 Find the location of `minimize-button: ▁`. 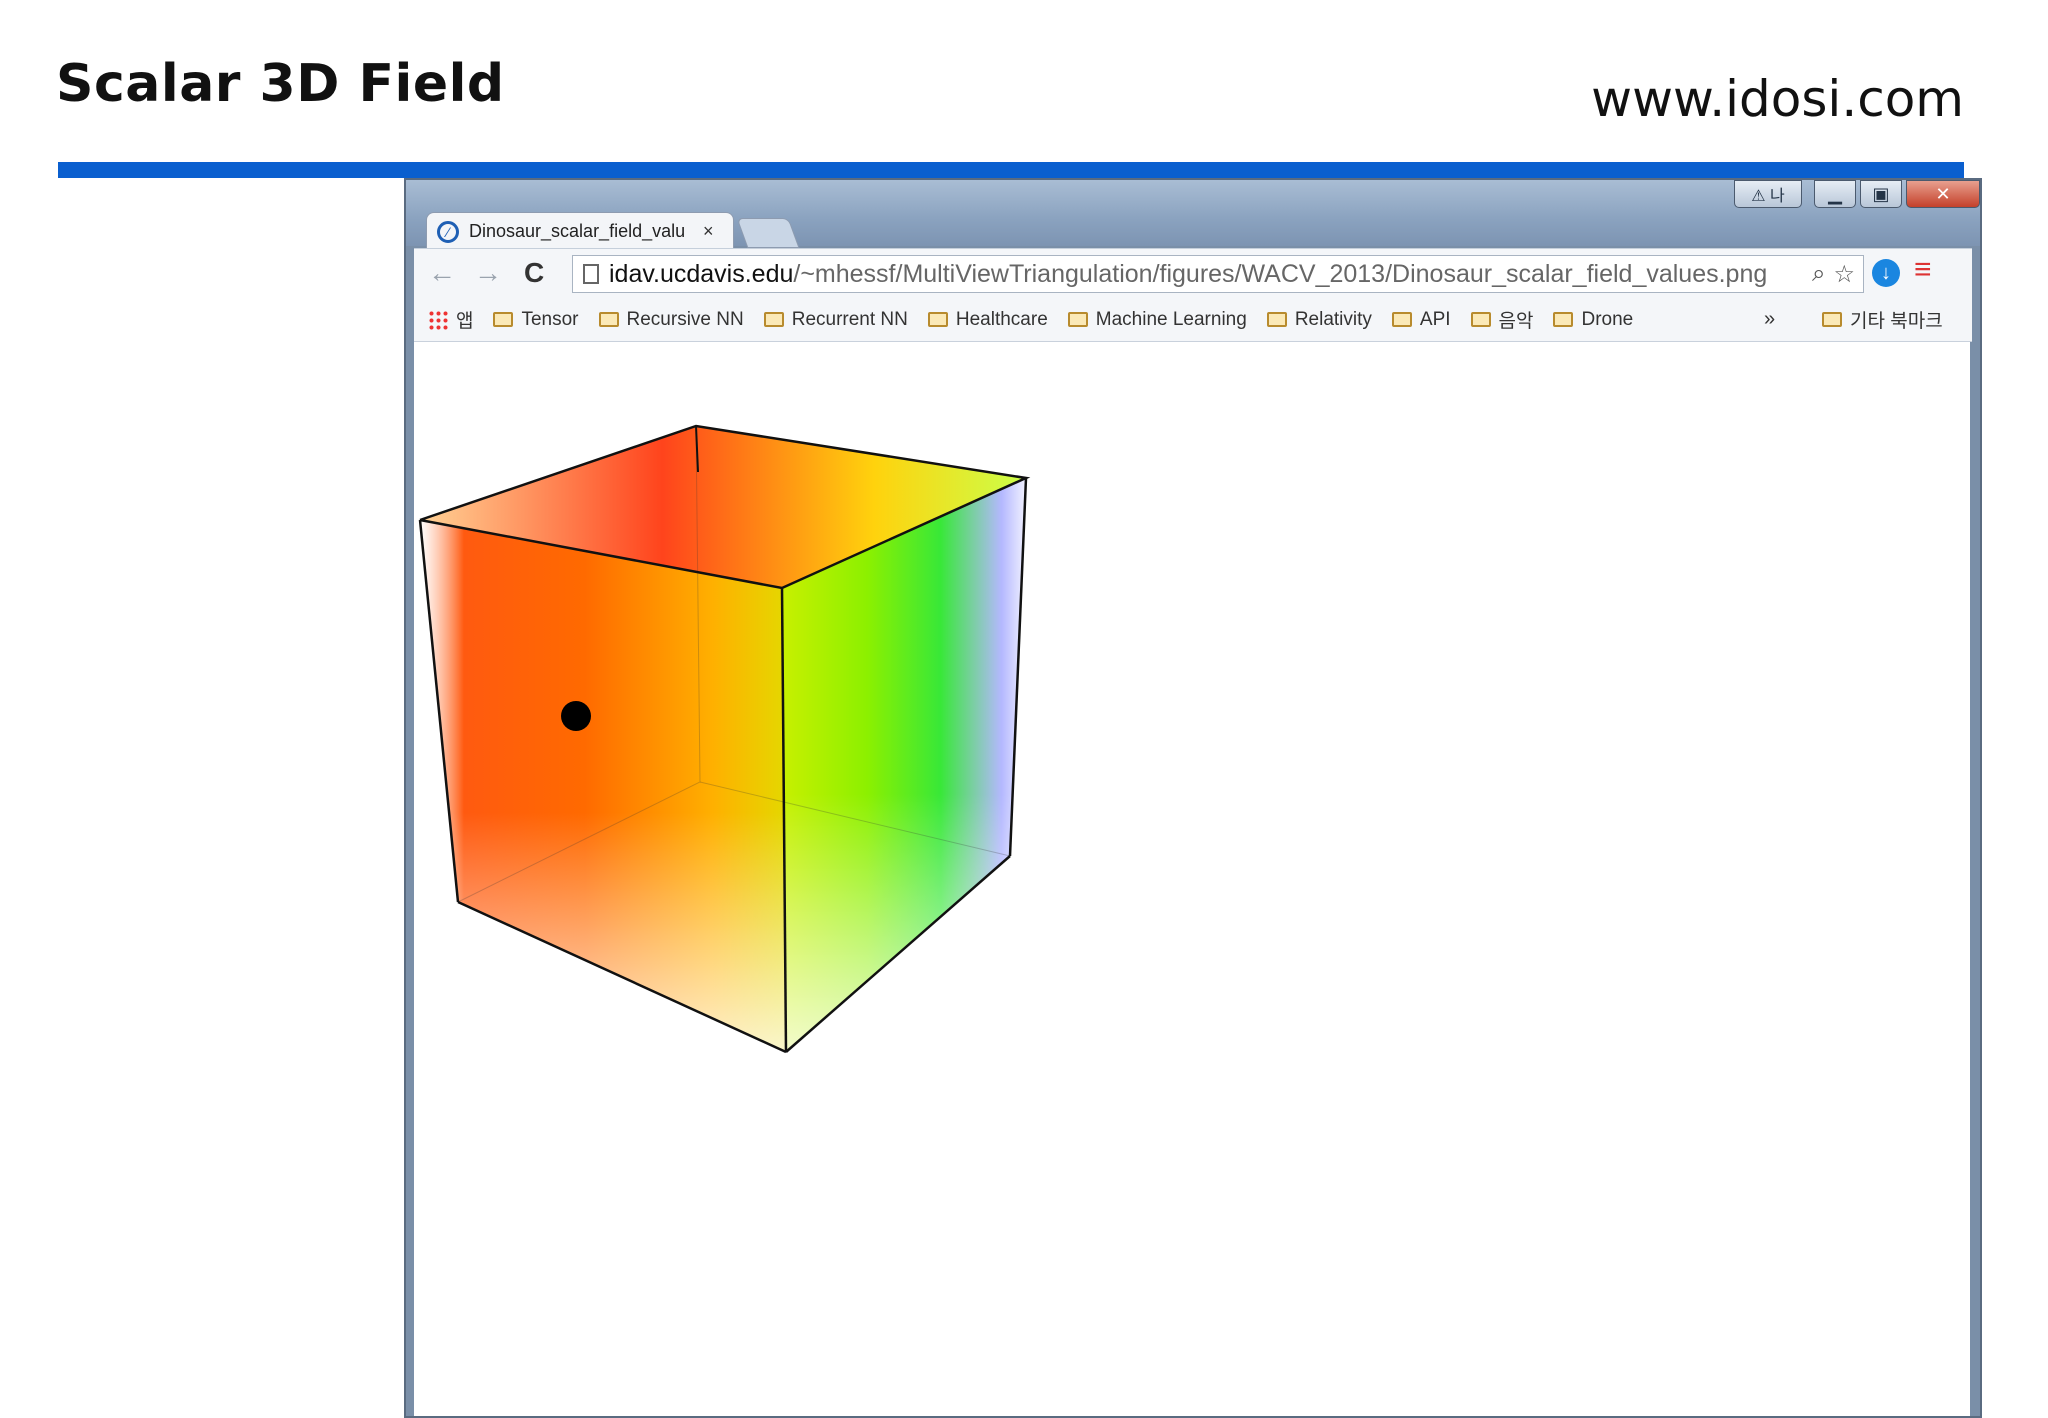

minimize-button: ▁ is located at coordinates (1835, 194).